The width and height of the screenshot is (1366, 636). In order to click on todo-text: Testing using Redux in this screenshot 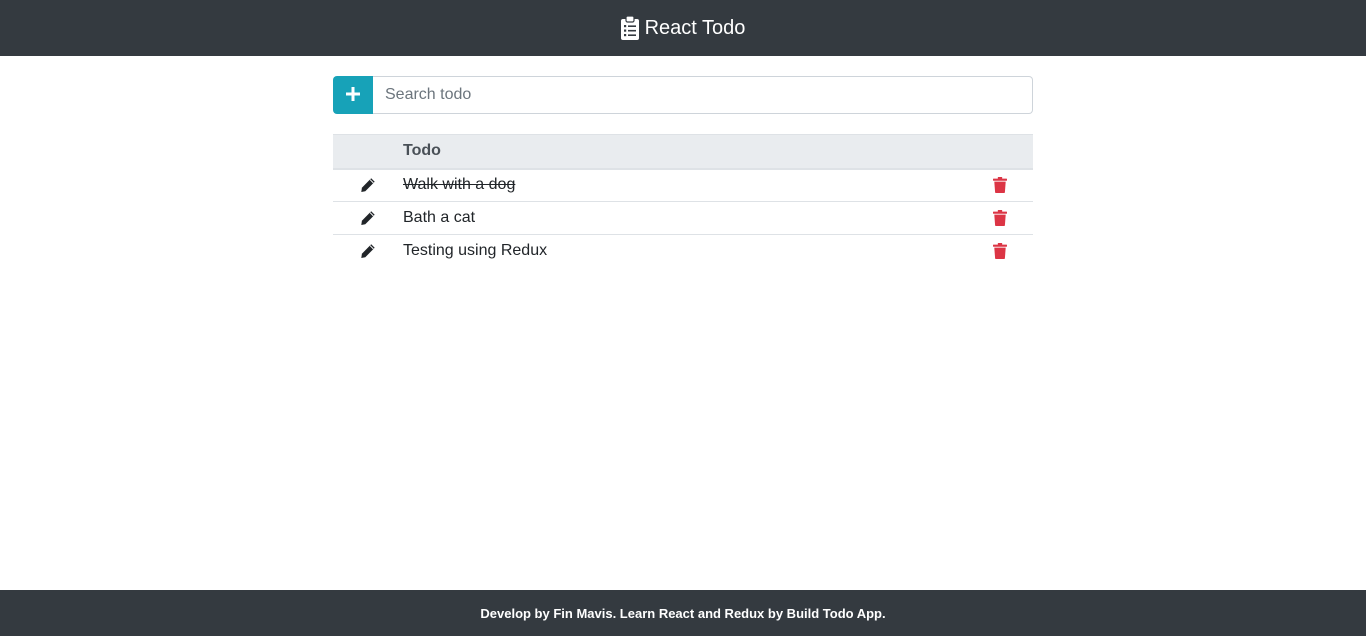, I will do `click(685, 251)`.